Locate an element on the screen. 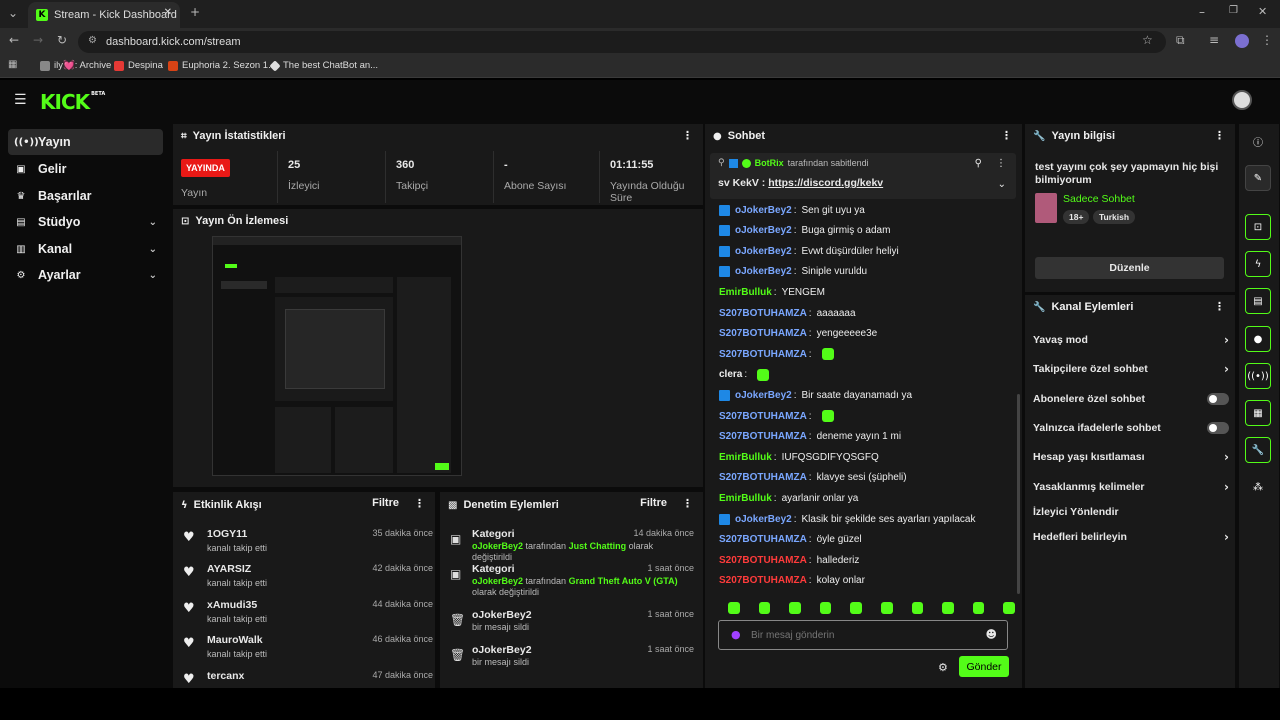  edit-pencil-icon: ✎ is located at coordinates (1258, 178).